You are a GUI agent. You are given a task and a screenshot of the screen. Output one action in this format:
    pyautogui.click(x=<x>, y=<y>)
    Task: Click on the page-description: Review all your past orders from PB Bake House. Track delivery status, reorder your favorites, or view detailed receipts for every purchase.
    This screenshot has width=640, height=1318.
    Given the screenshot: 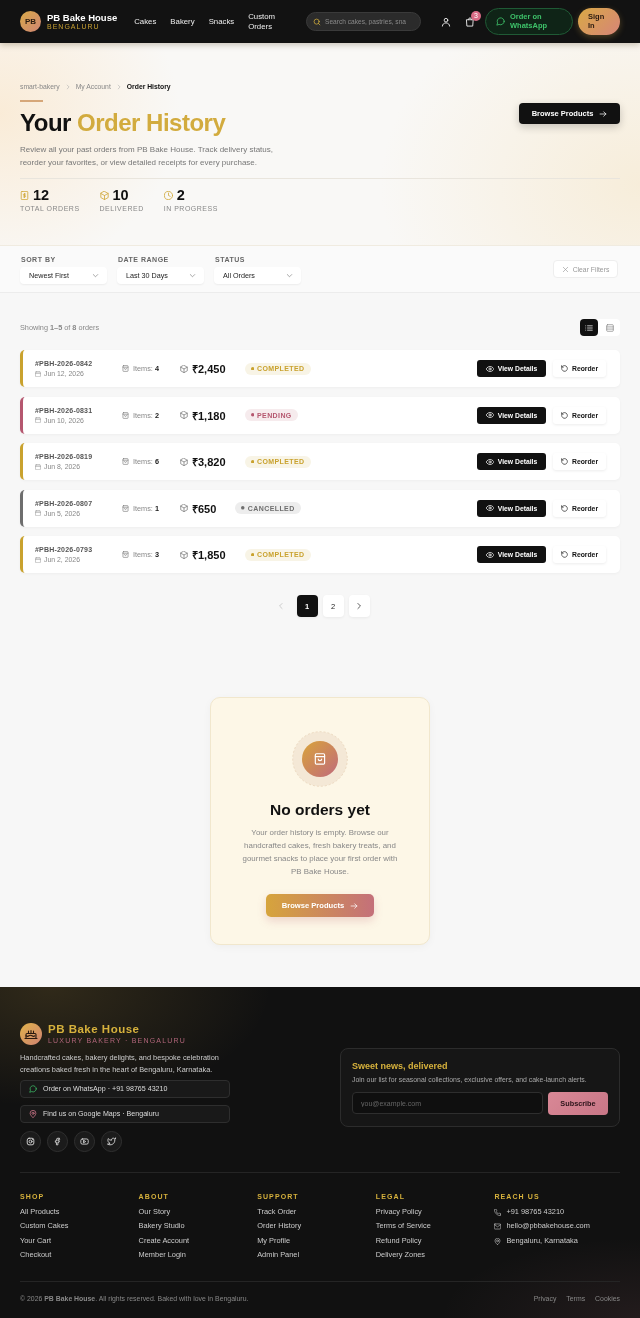 What is the action you would take?
    pyautogui.click(x=147, y=156)
    